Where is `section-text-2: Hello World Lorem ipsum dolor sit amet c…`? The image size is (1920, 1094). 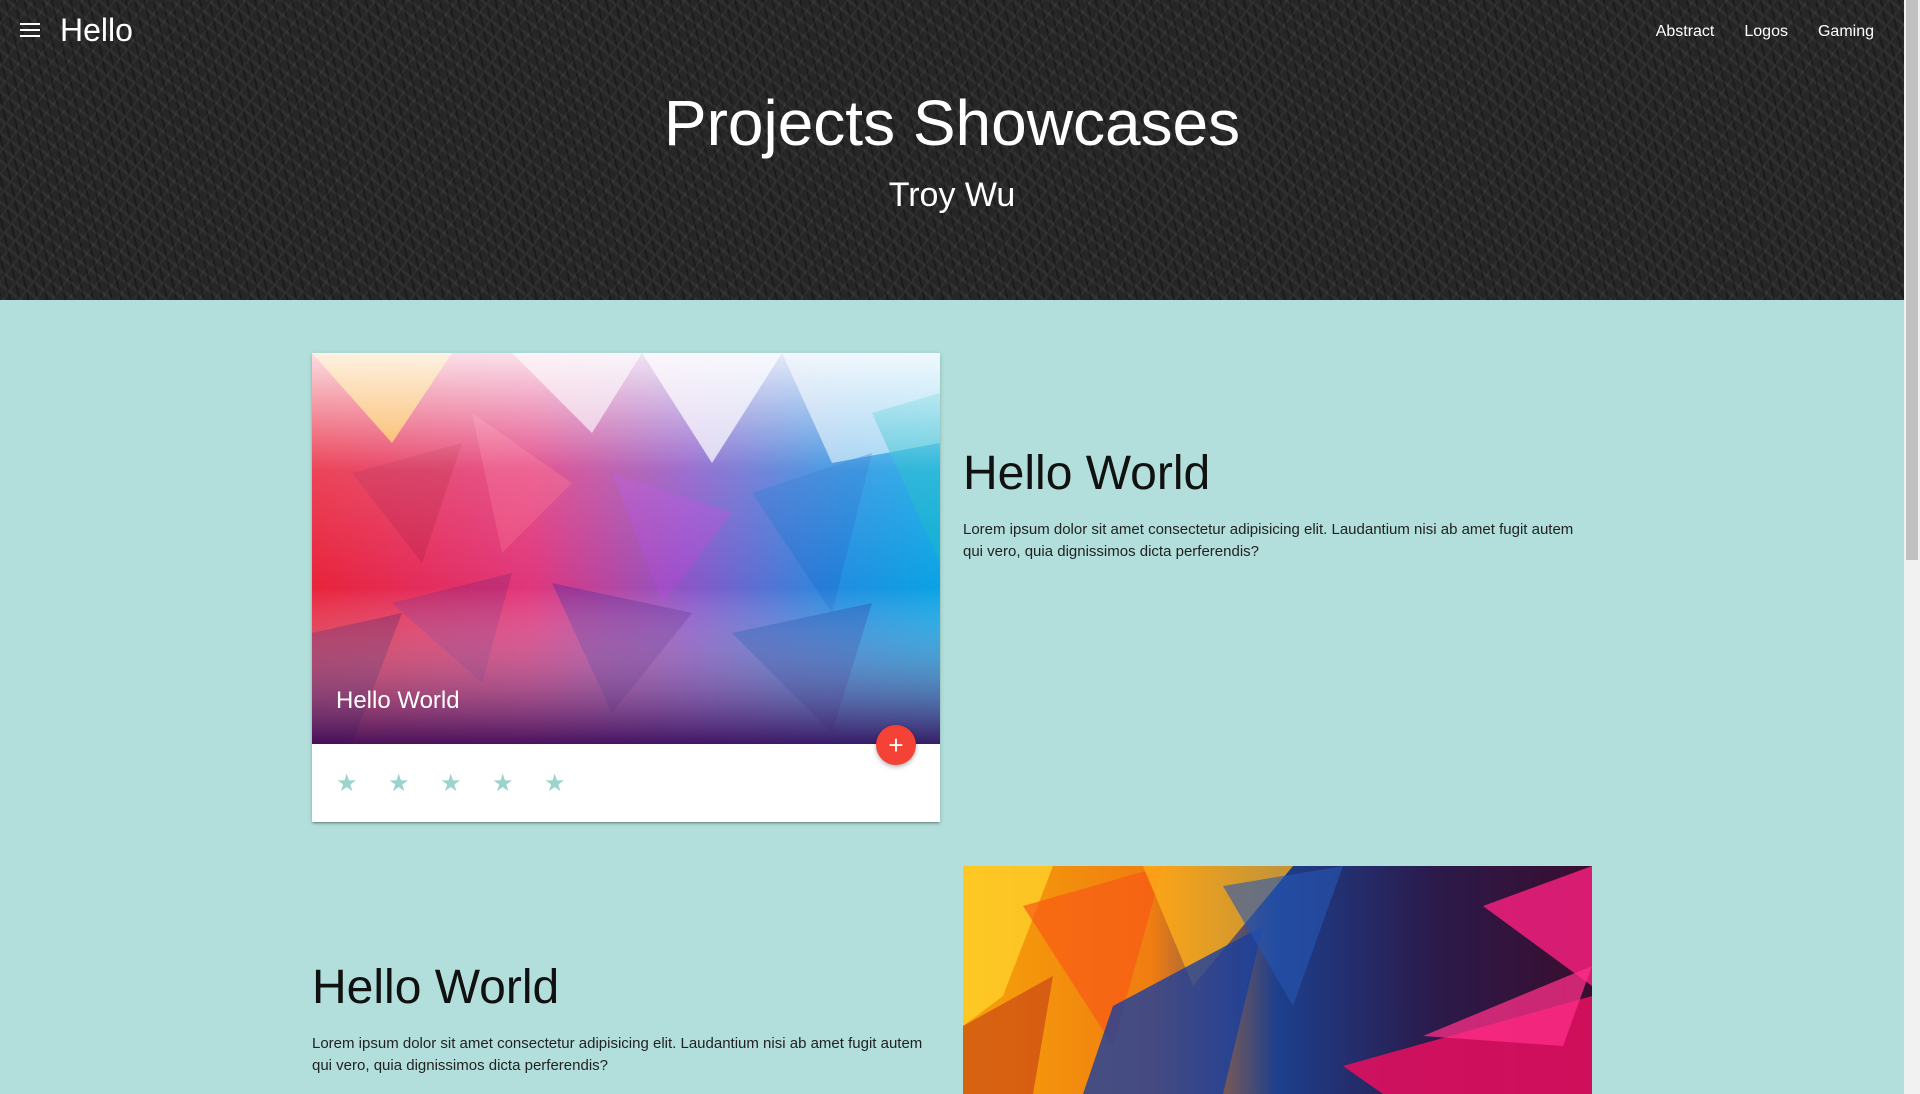
section-text-2: Hello World Lorem ipsum dolor sit amet c… is located at coordinates (627, 1018).